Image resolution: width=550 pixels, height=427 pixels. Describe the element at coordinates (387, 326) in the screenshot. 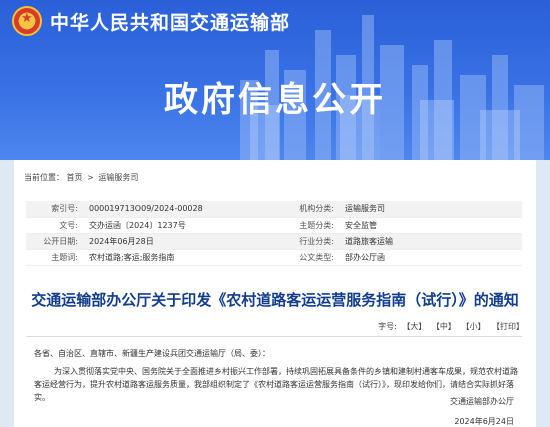

I see `font-size-label: 字号:` at that location.